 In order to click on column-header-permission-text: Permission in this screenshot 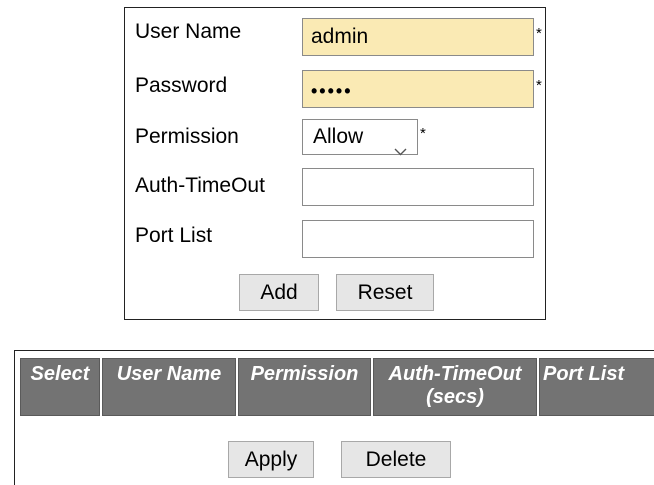, I will do `click(304, 374)`.